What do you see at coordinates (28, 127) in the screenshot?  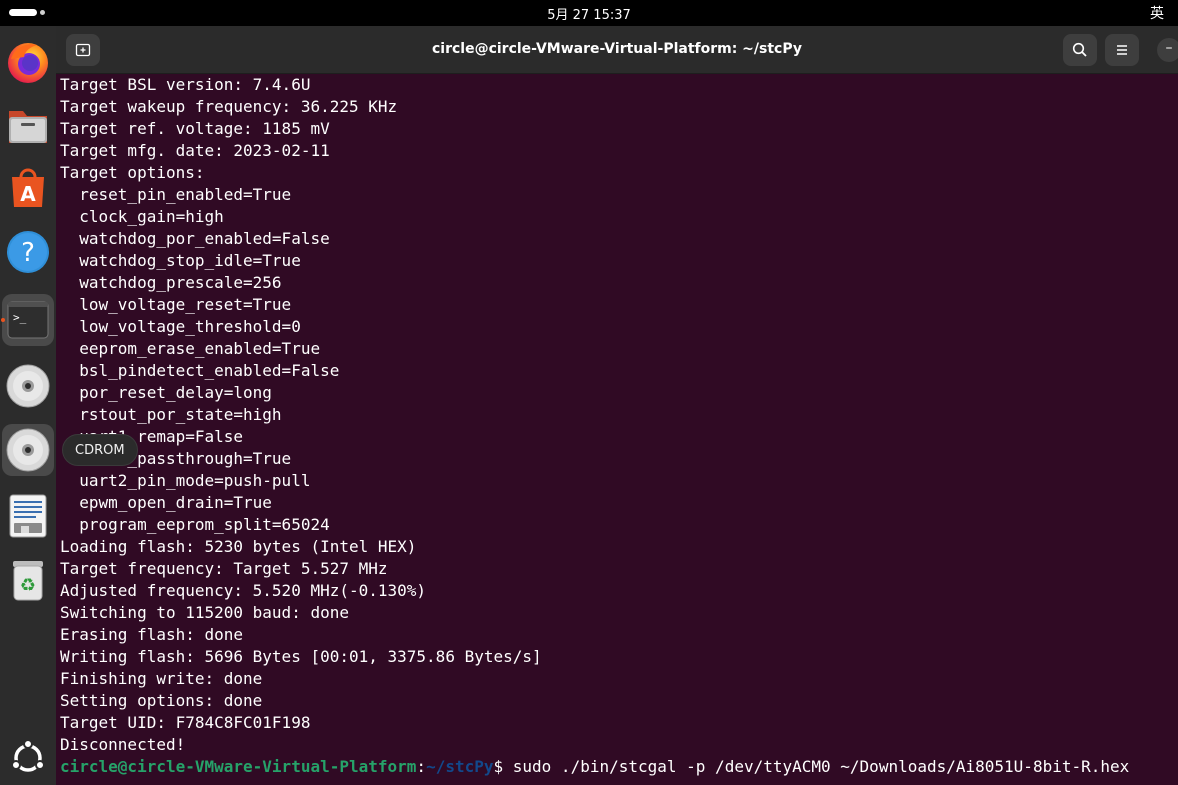 I see `files-icon` at bounding box center [28, 127].